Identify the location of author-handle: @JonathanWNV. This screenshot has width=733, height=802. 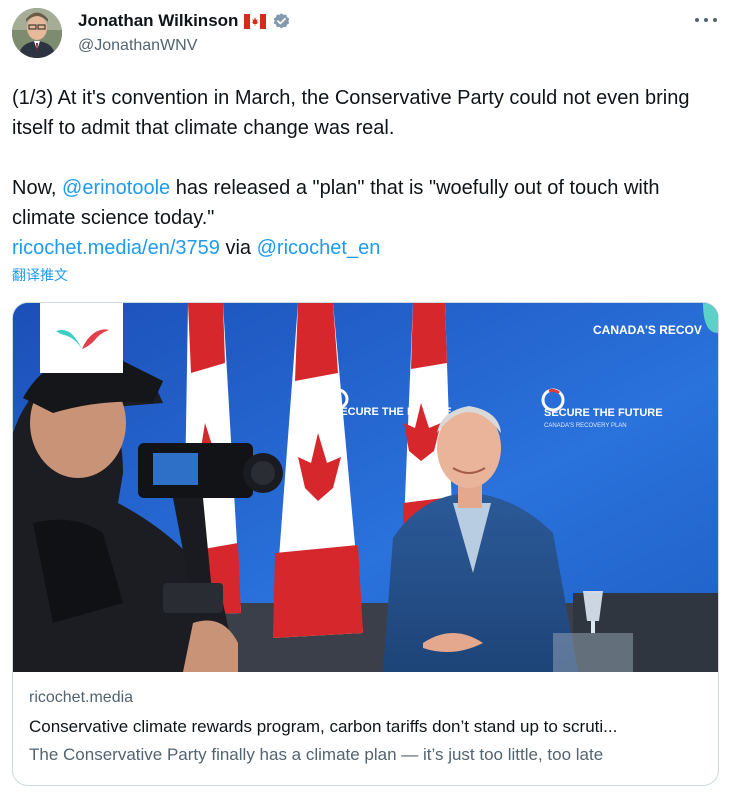
(137, 46).